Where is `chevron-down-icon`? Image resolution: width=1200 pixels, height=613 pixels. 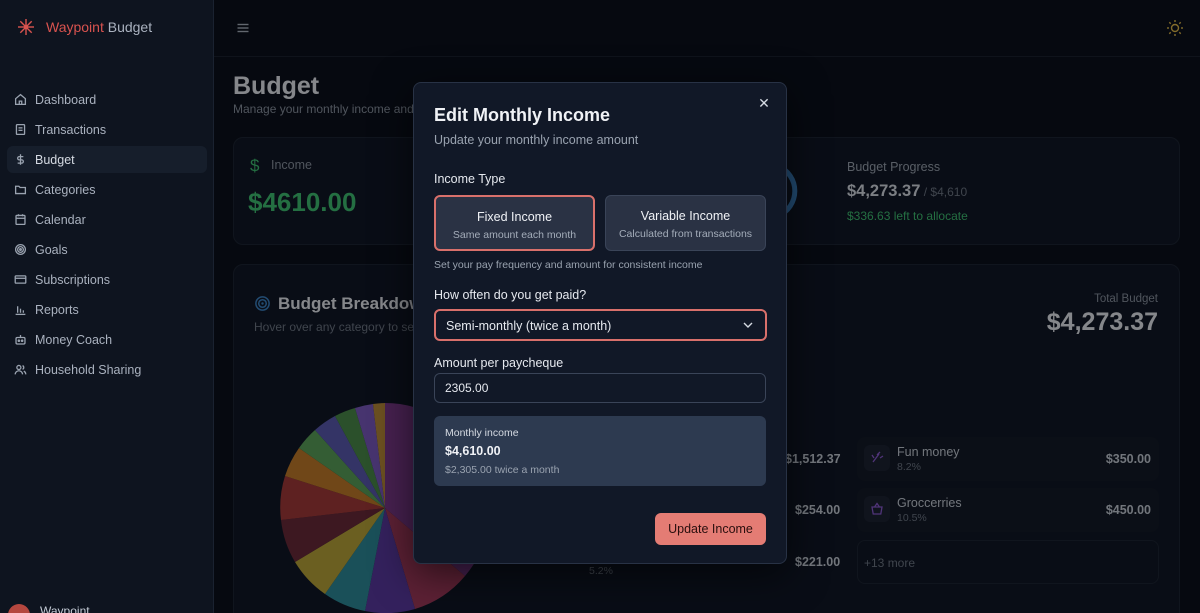
chevron-down-icon is located at coordinates (748, 325).